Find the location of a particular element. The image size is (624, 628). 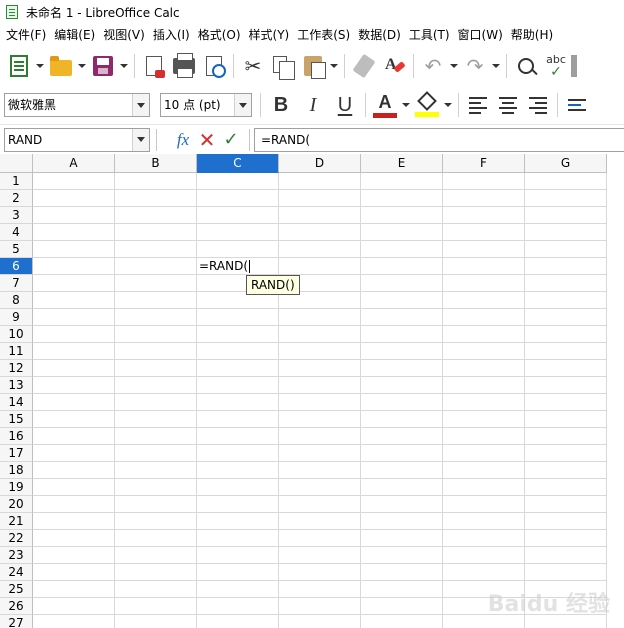

copy-button is located at coordinates (283, 66).